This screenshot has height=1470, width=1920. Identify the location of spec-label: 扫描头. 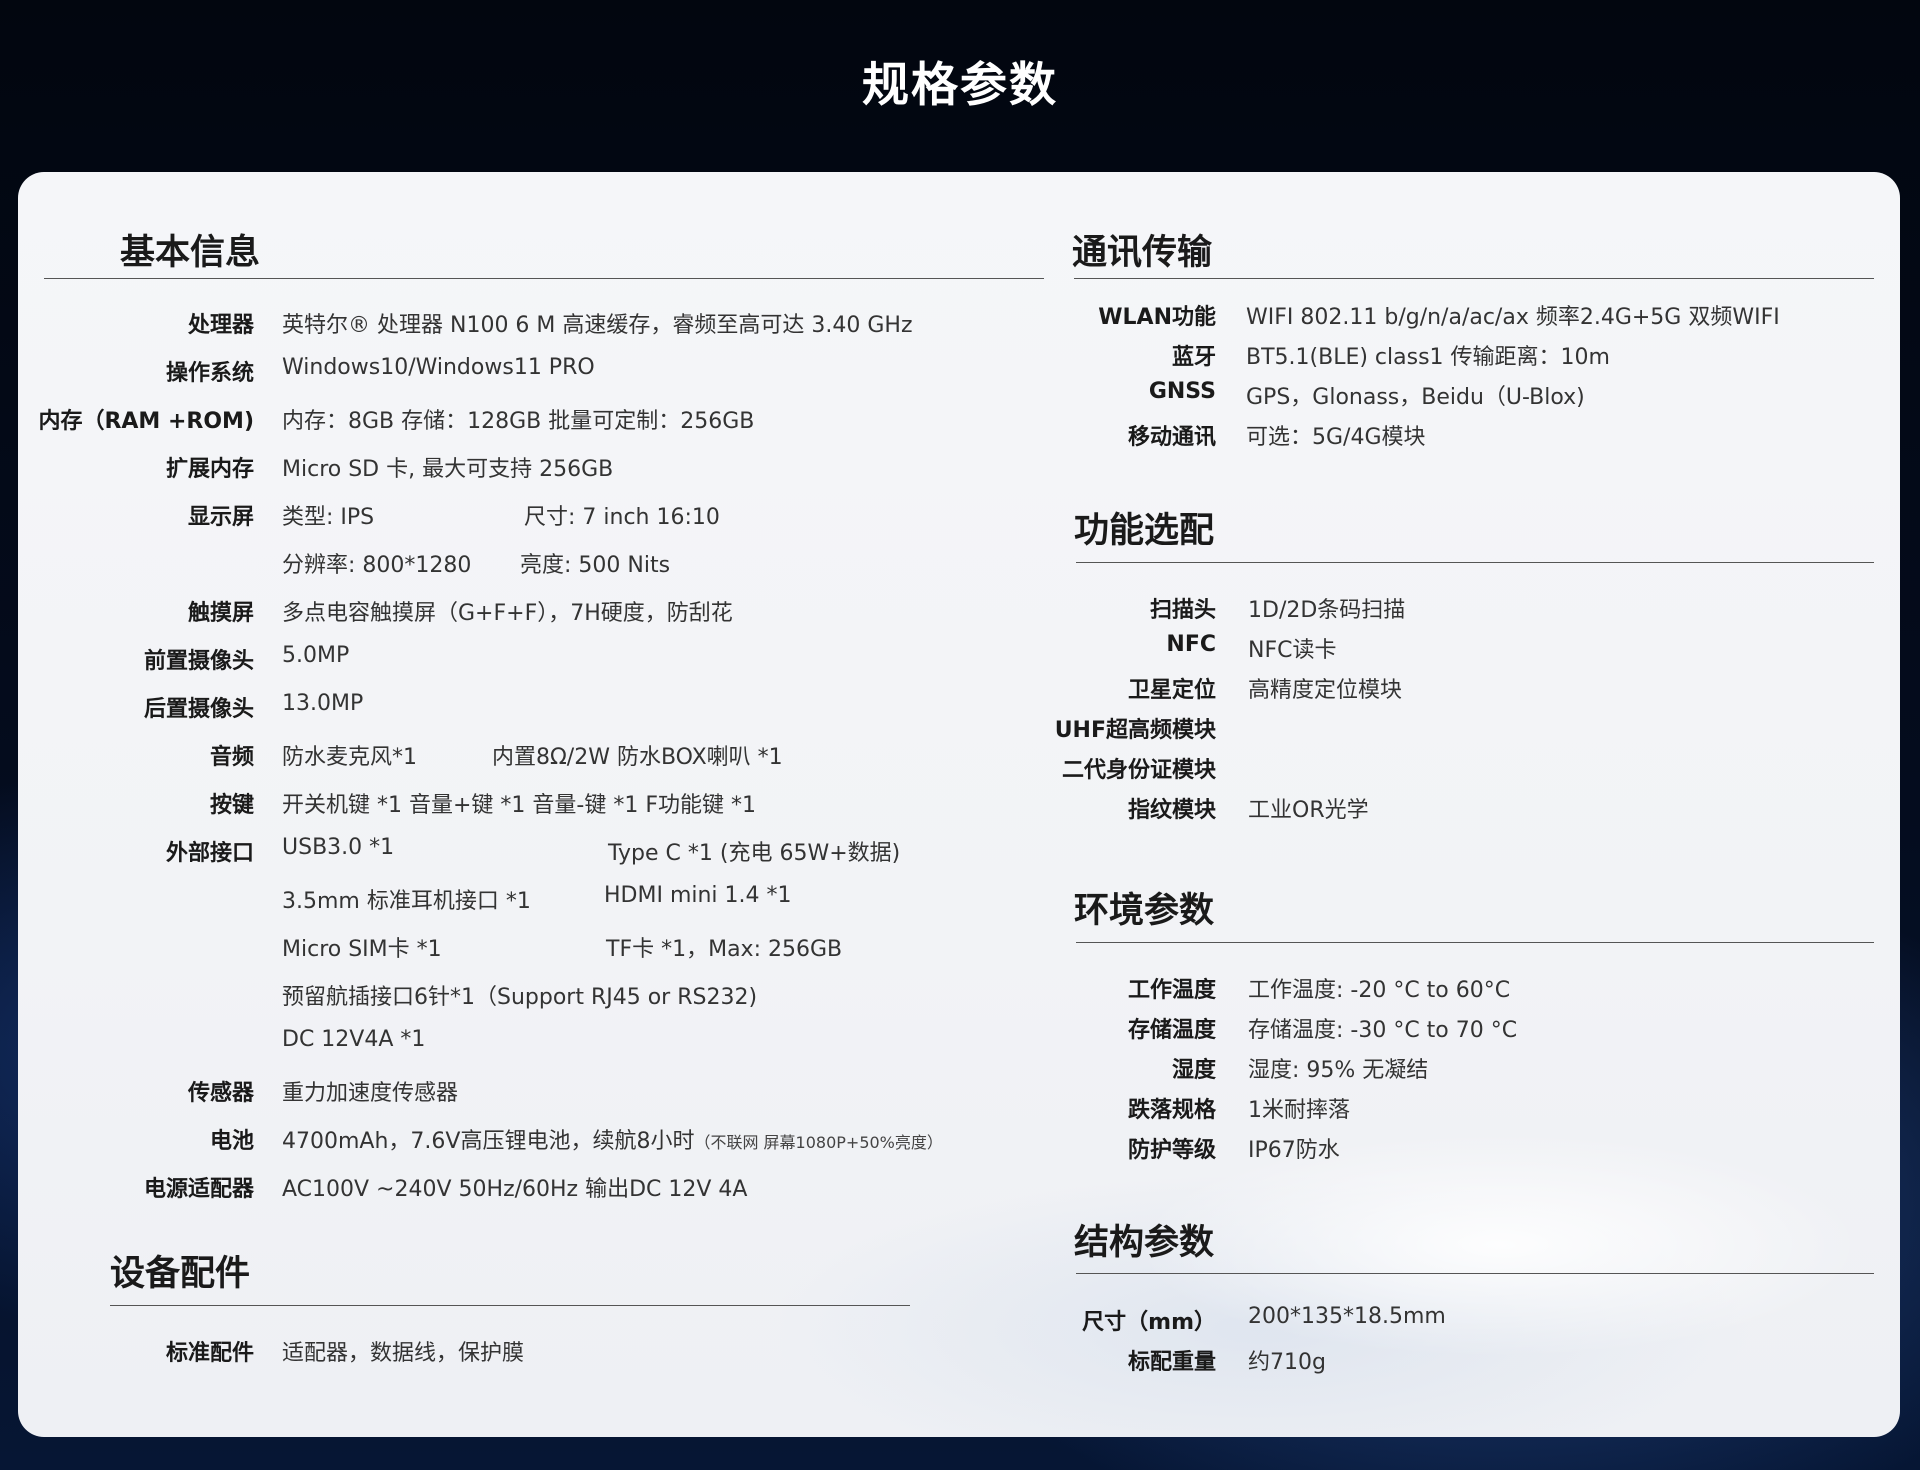
(1182, 610).